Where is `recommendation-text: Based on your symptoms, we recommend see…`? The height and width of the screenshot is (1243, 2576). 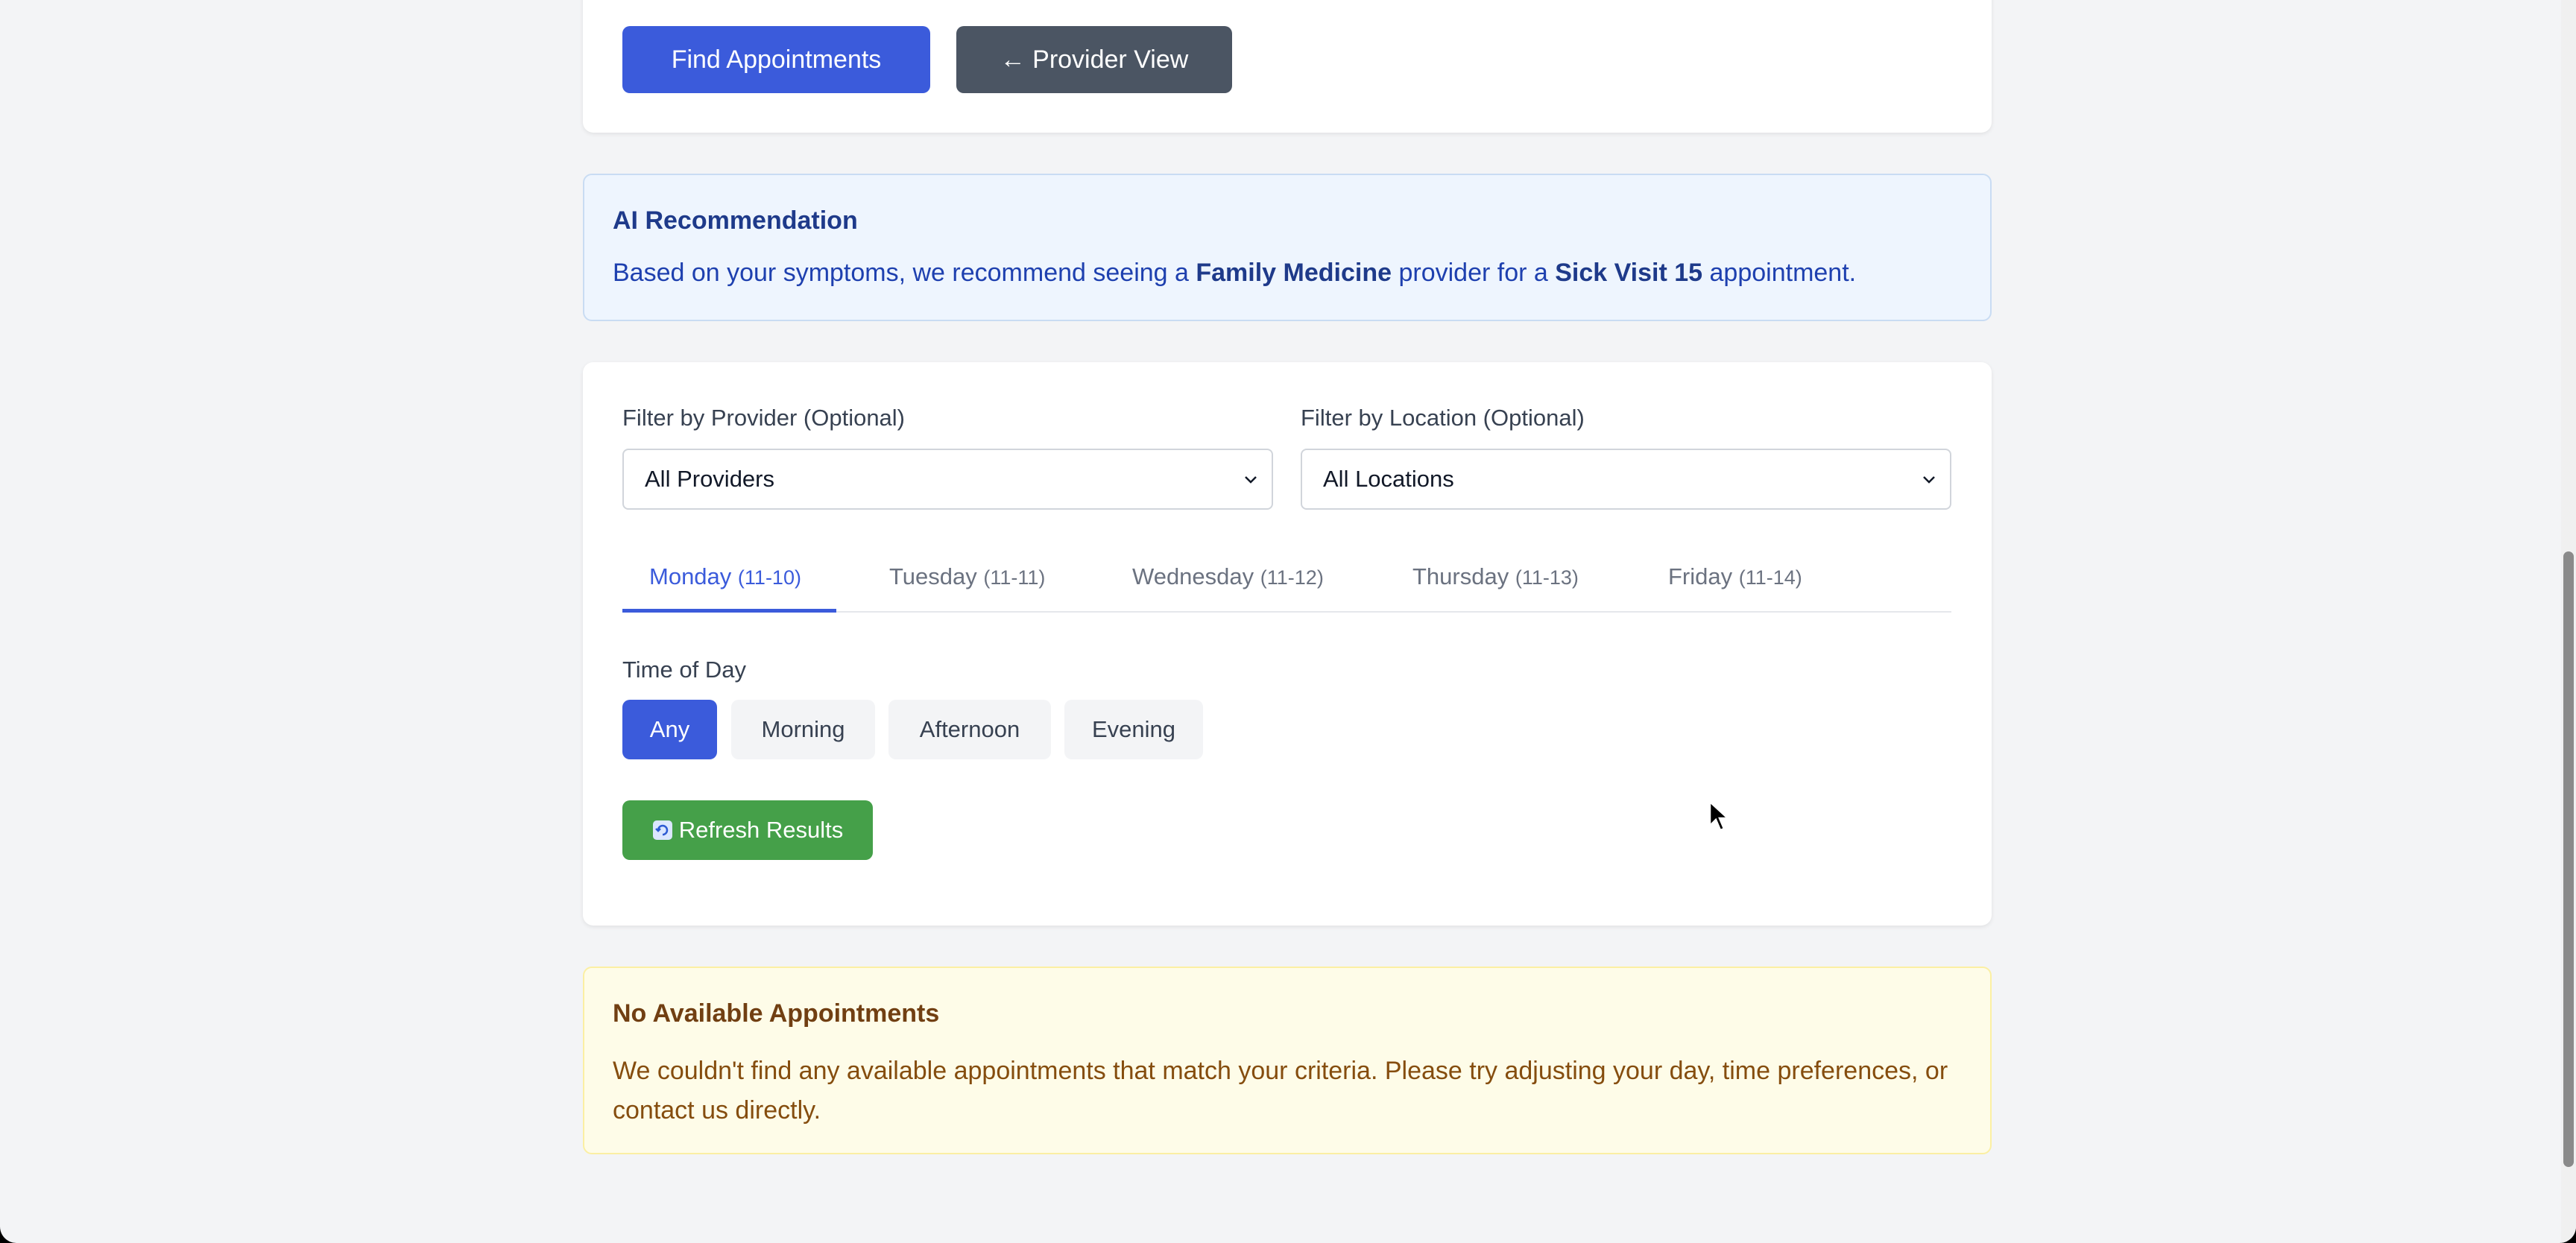
recommendation-text: Based on your symptoms, we recommend see… is located at coordinates (1234, 274).